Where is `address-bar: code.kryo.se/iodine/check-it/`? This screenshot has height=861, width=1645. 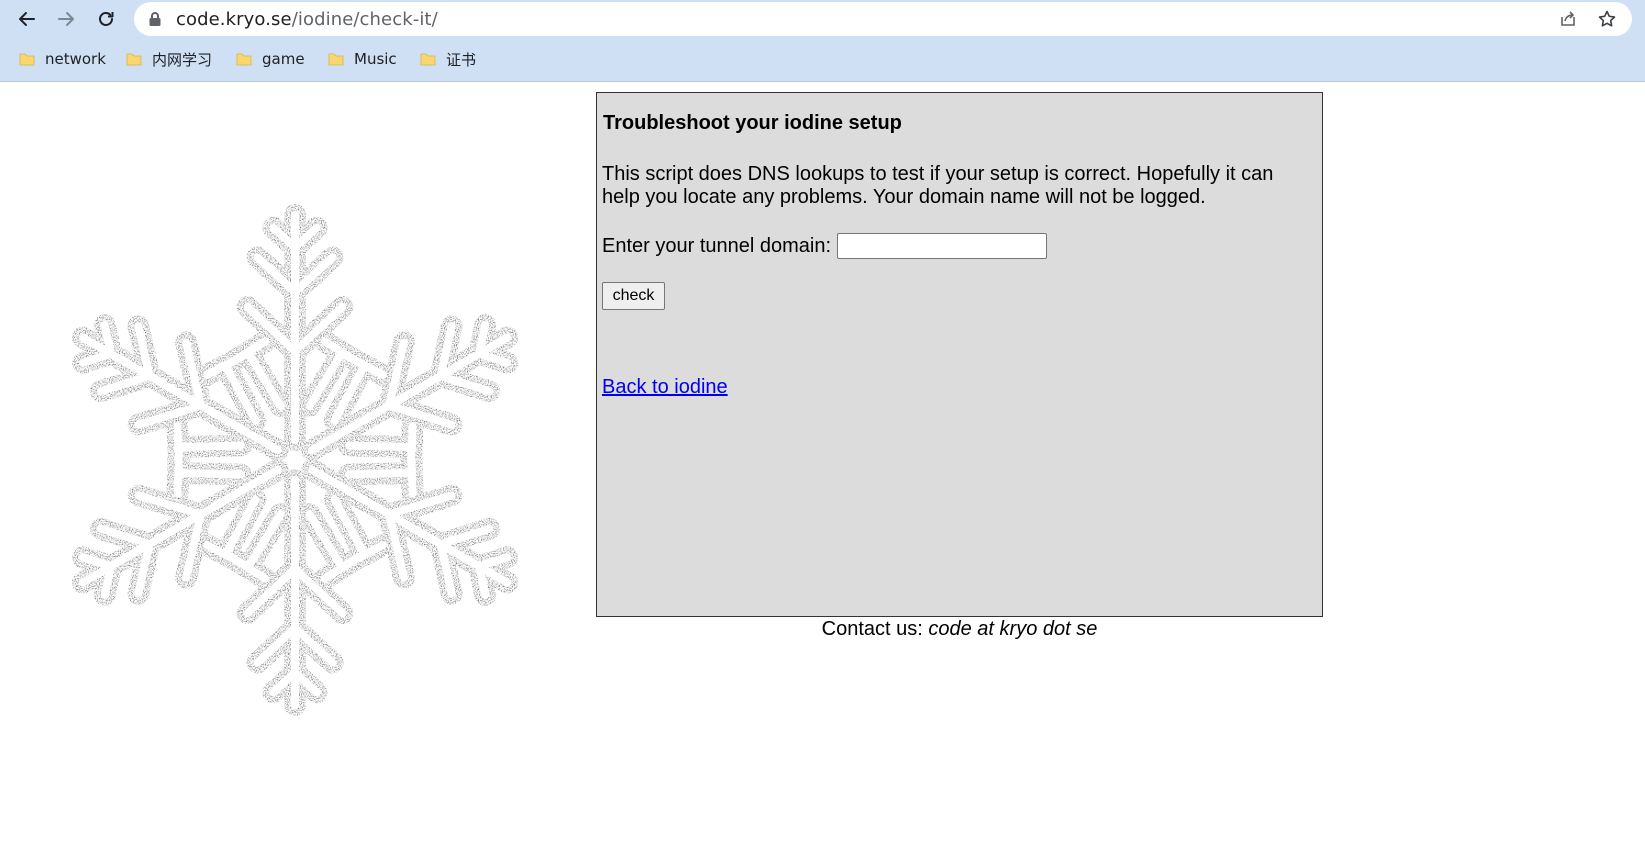 address-bar: code.kryo.se/iodine/check-it/ is located at coordinates (883, 19).